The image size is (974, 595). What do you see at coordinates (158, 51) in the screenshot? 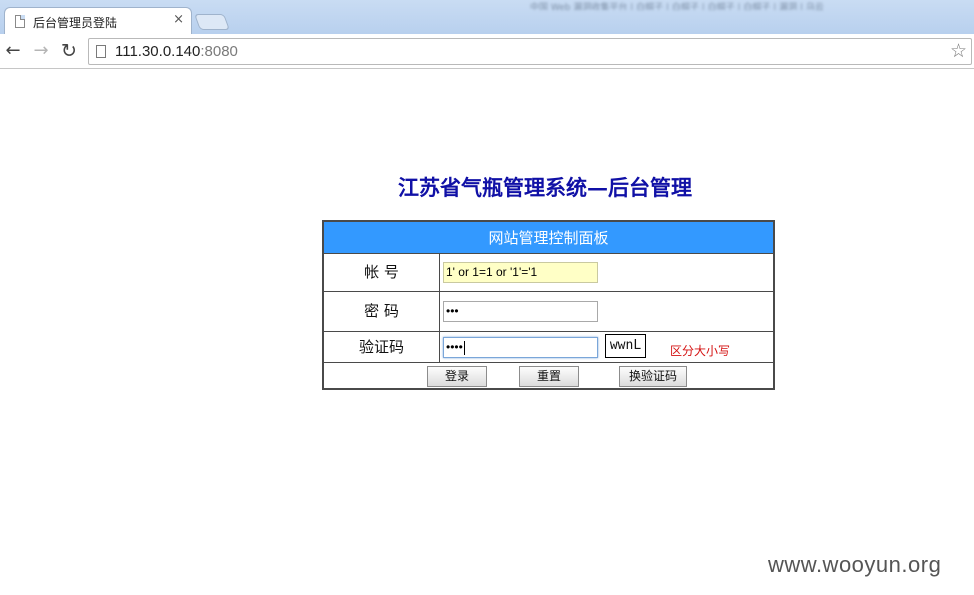
I see `url-host: 111.30.0.140` at bounding box center [158, 51].